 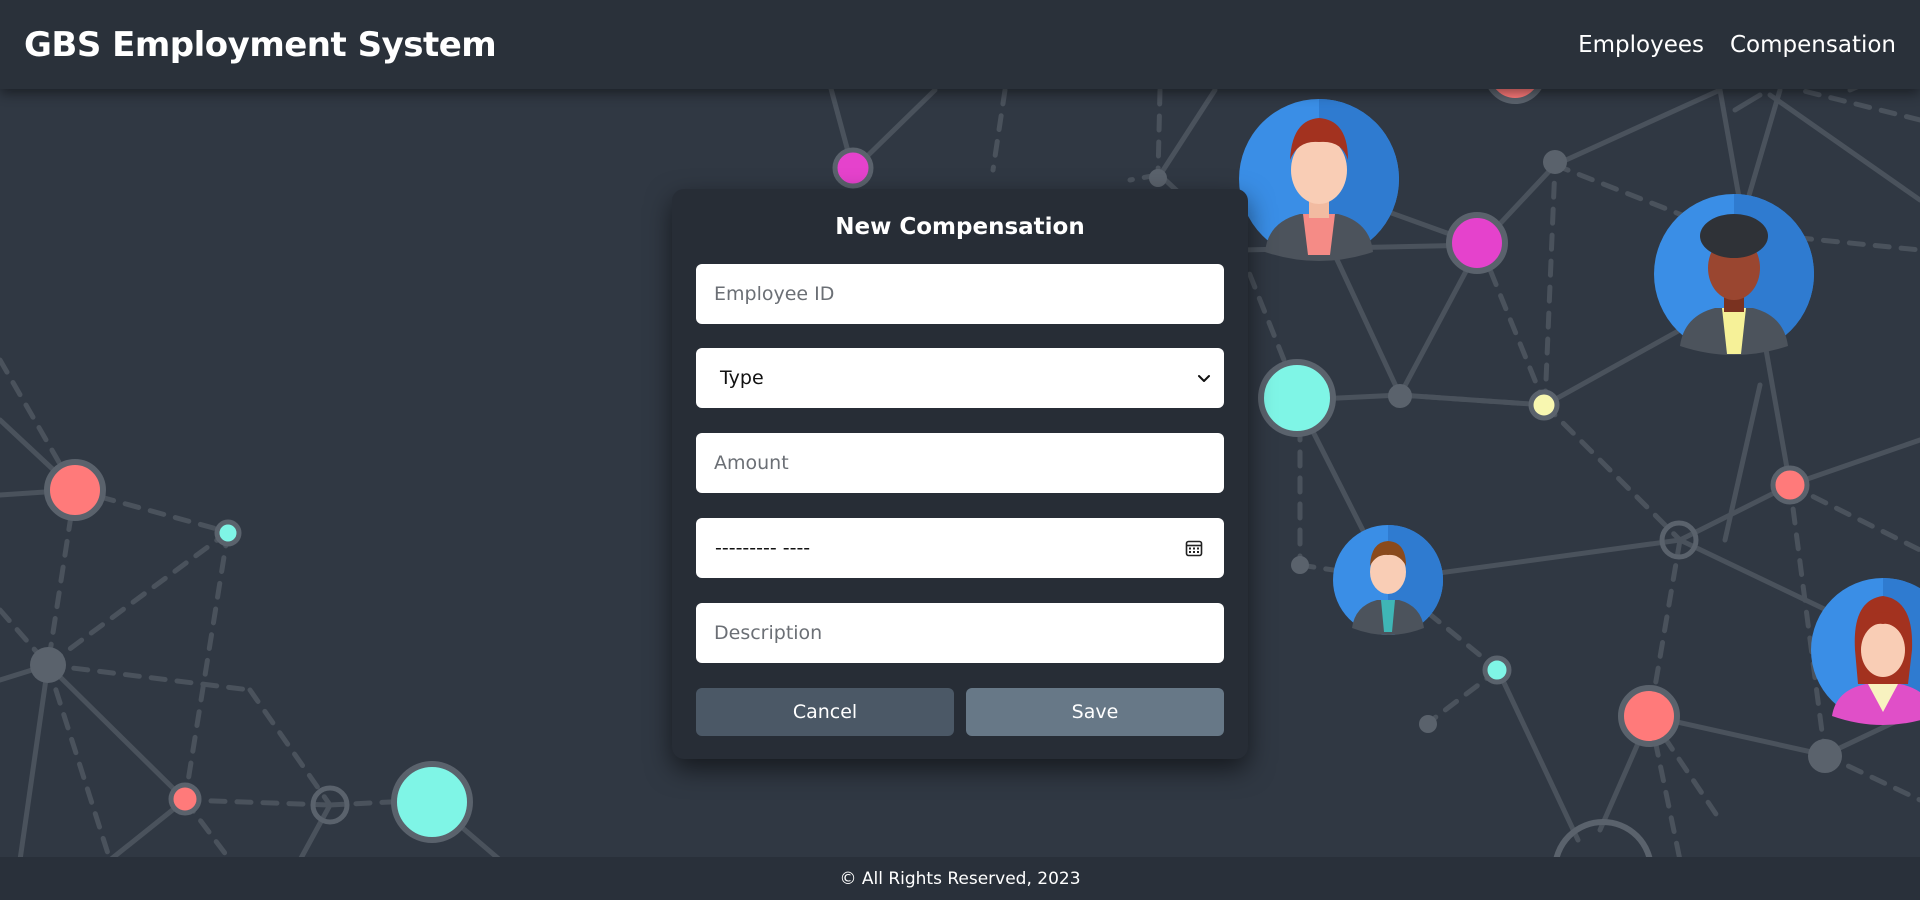 I want to click on description-input, so click(x=960, y=633).